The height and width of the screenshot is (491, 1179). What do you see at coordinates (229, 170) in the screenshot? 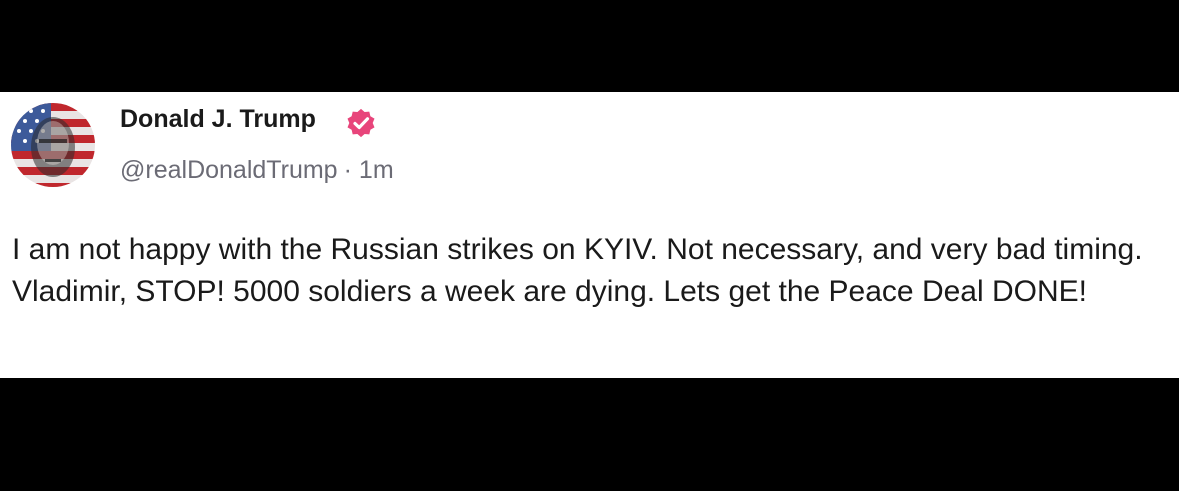
I see `author-handle: @realDonaldTrump` at bounding box center [229, 170].